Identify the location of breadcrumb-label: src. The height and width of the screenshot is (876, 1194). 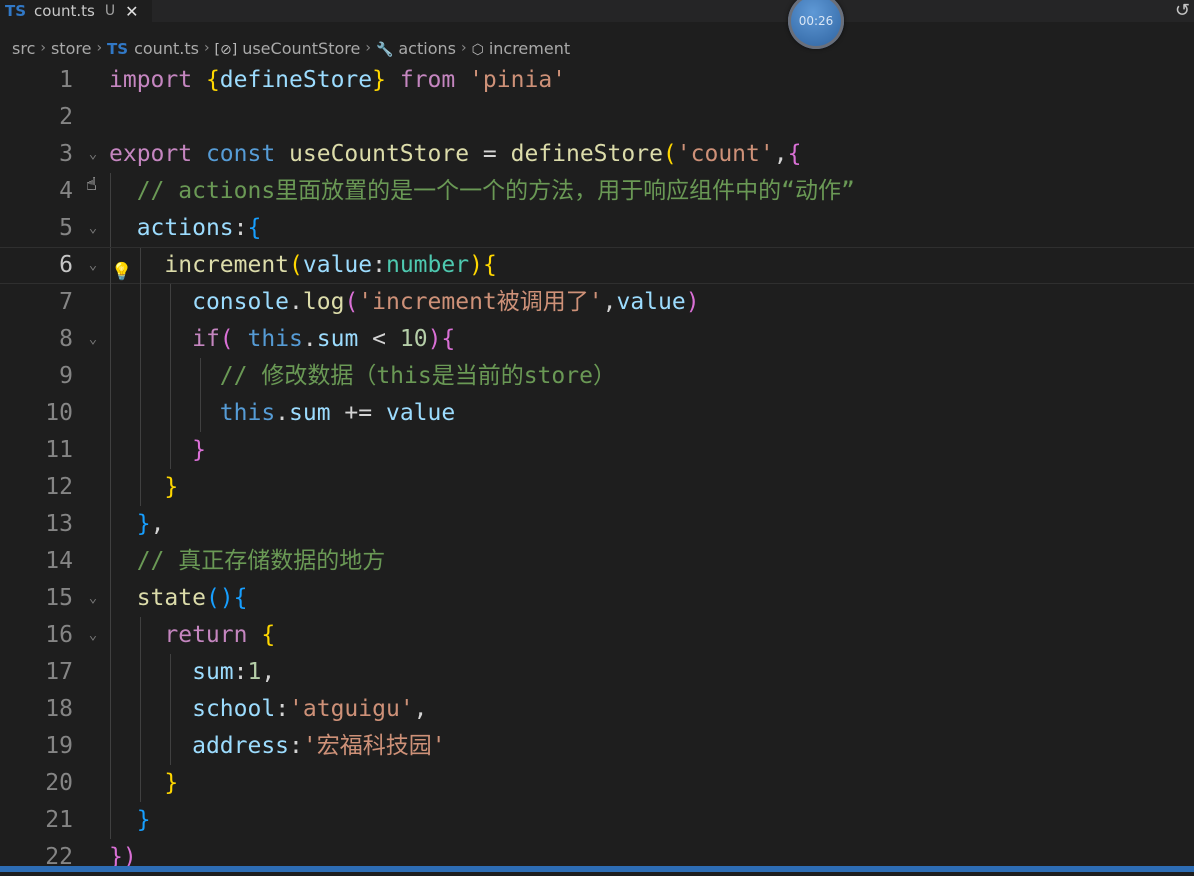
(24, 48).